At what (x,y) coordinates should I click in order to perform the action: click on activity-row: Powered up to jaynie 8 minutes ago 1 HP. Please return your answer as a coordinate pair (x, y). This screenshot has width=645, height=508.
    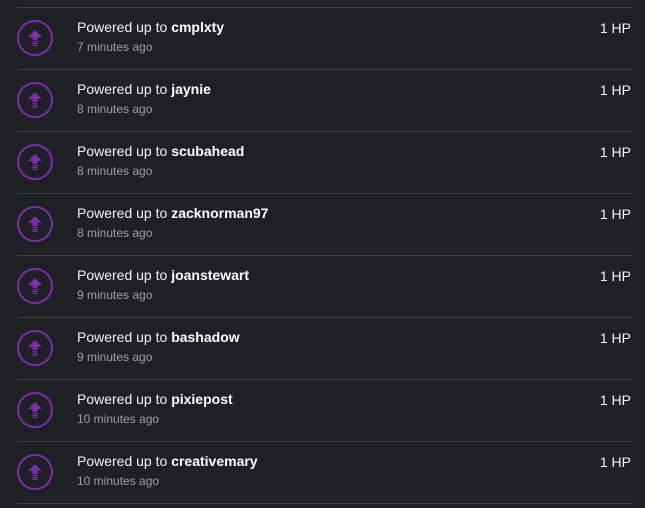
    Looking at the image, I should click on (324, 100).